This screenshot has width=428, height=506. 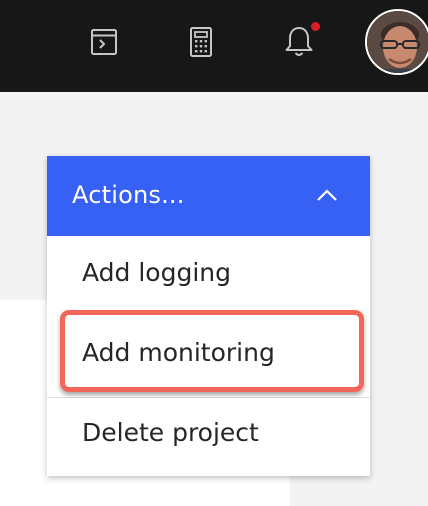 What do you see at coordinates (170, 432) in the screenshot?
I see `menu-item-label: Delete project` at bounding box center [170, 432].